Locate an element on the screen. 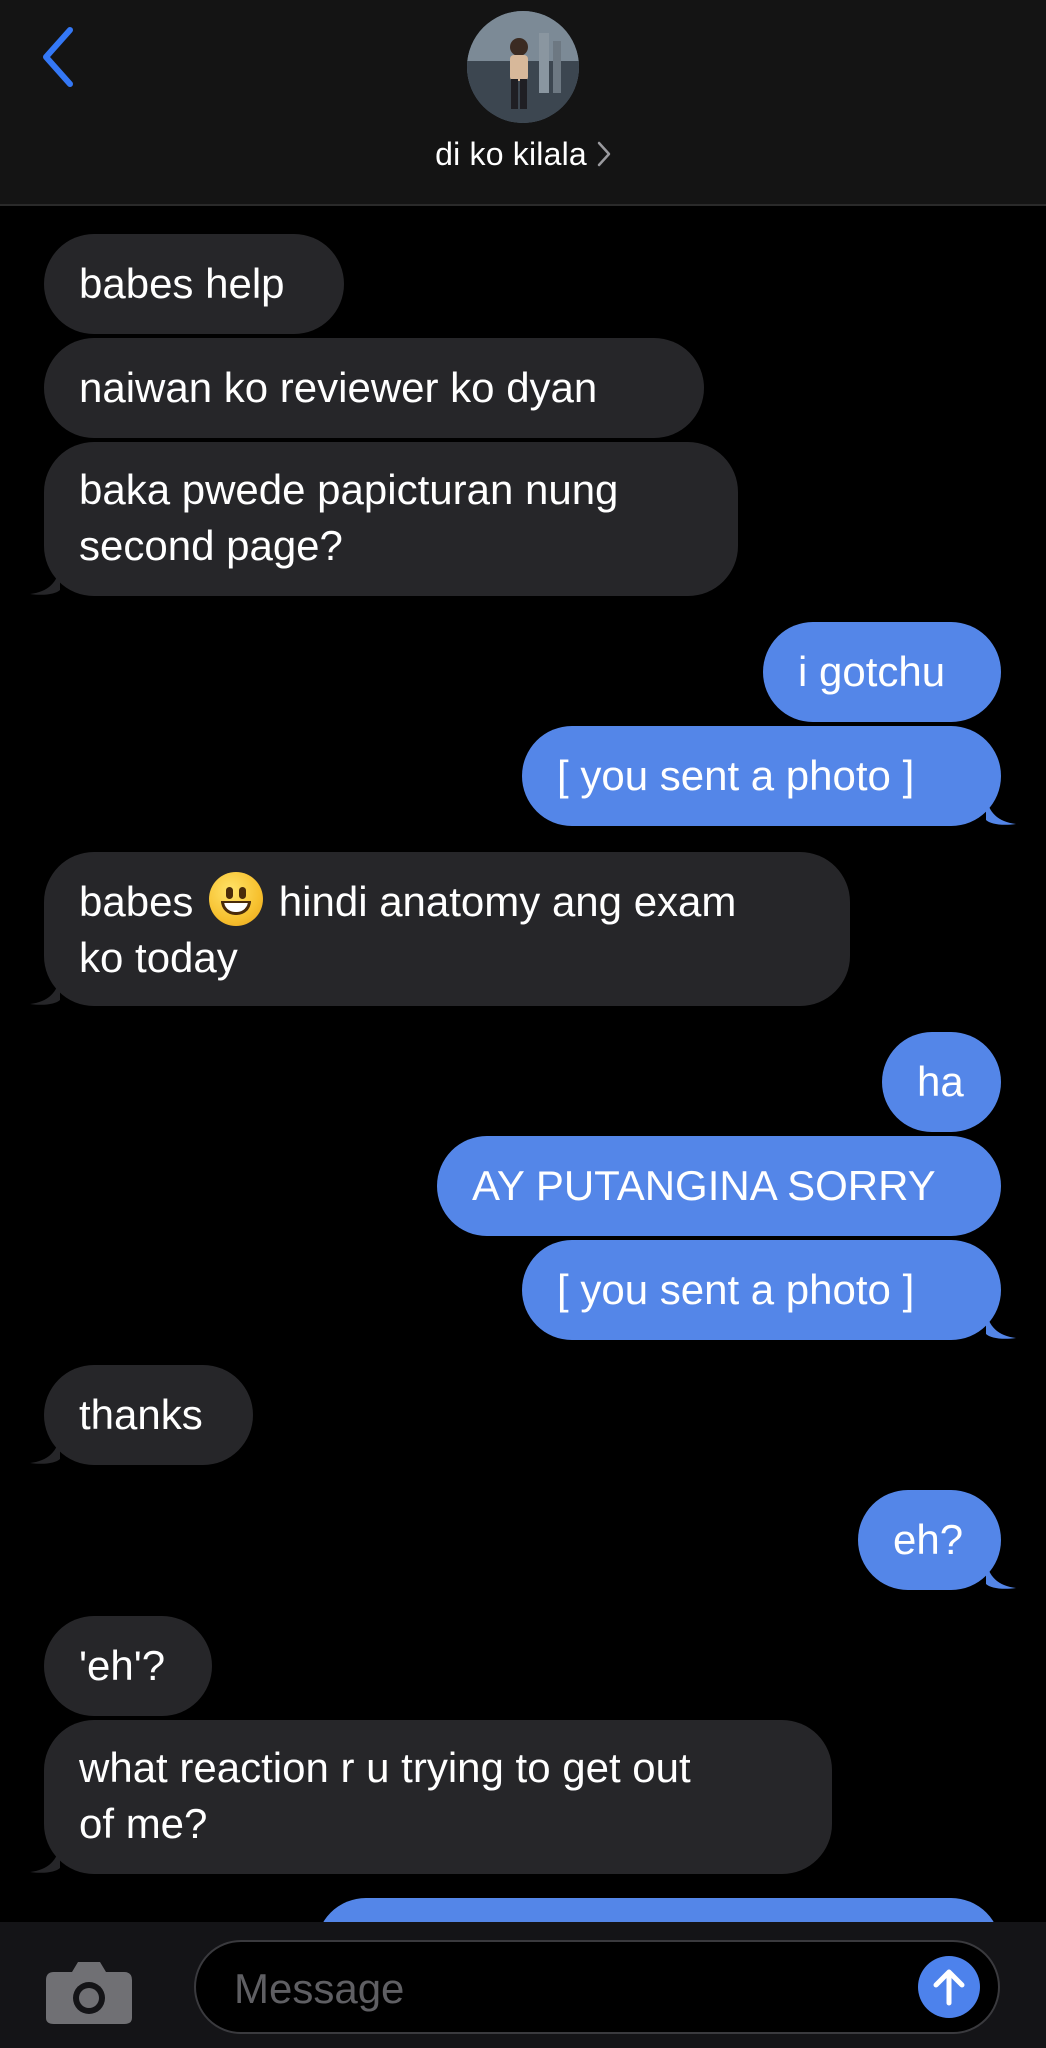 The image size is (1046, 2048). message-bubble-incoming: thanks is located at coordinates (148, 1415).